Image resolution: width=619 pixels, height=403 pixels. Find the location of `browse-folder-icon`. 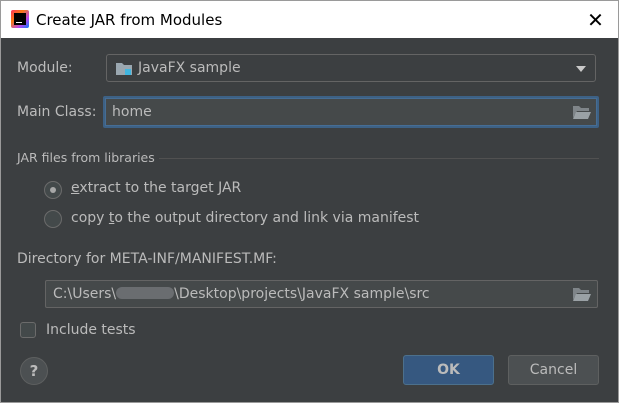

browse-folder-icon is located at coordinates (582, 112).